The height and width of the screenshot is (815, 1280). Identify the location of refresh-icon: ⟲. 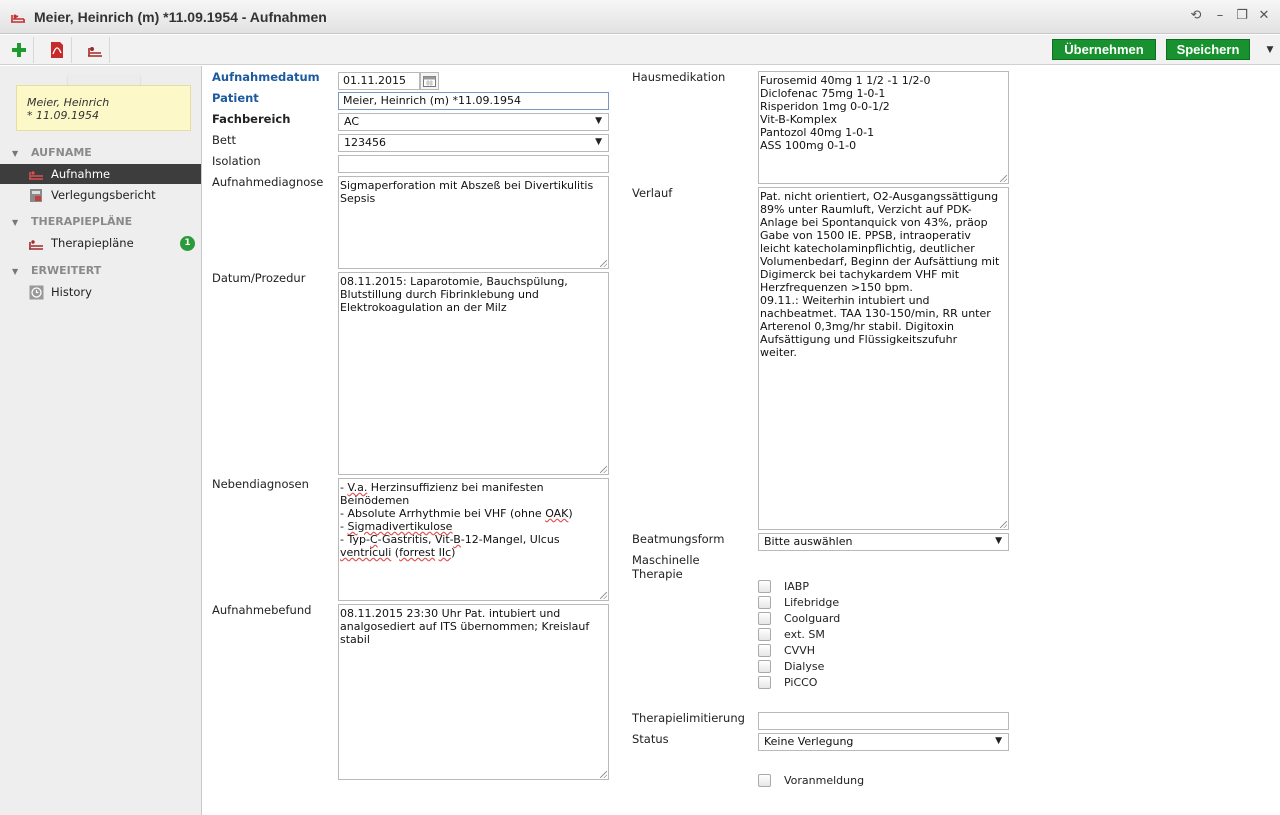
(1196, 16).